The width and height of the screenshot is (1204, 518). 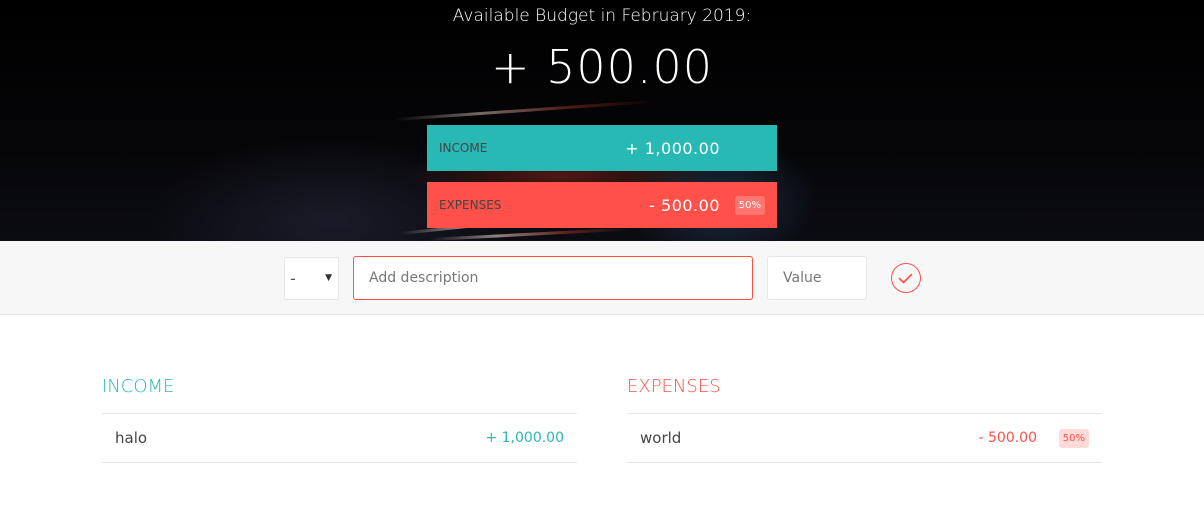 What do you see at coordinates (864, 438) in the screenshot?
I see `expense-item: world - 500.00 50%` at bounding box center [864, 438].